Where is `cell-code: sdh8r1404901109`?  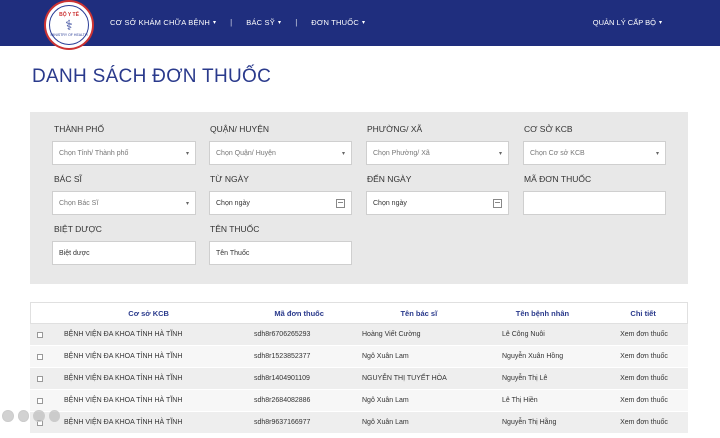 cell-code: sdh8r1404901109 is located at coordinates (282, 378).